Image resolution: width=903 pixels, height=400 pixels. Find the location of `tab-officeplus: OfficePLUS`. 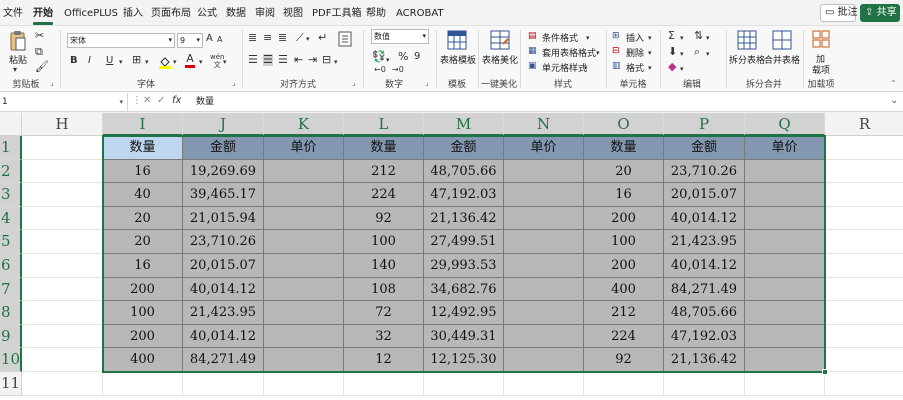

tab-officeplus: OfficePLUS is located at coordinates (91, 14).